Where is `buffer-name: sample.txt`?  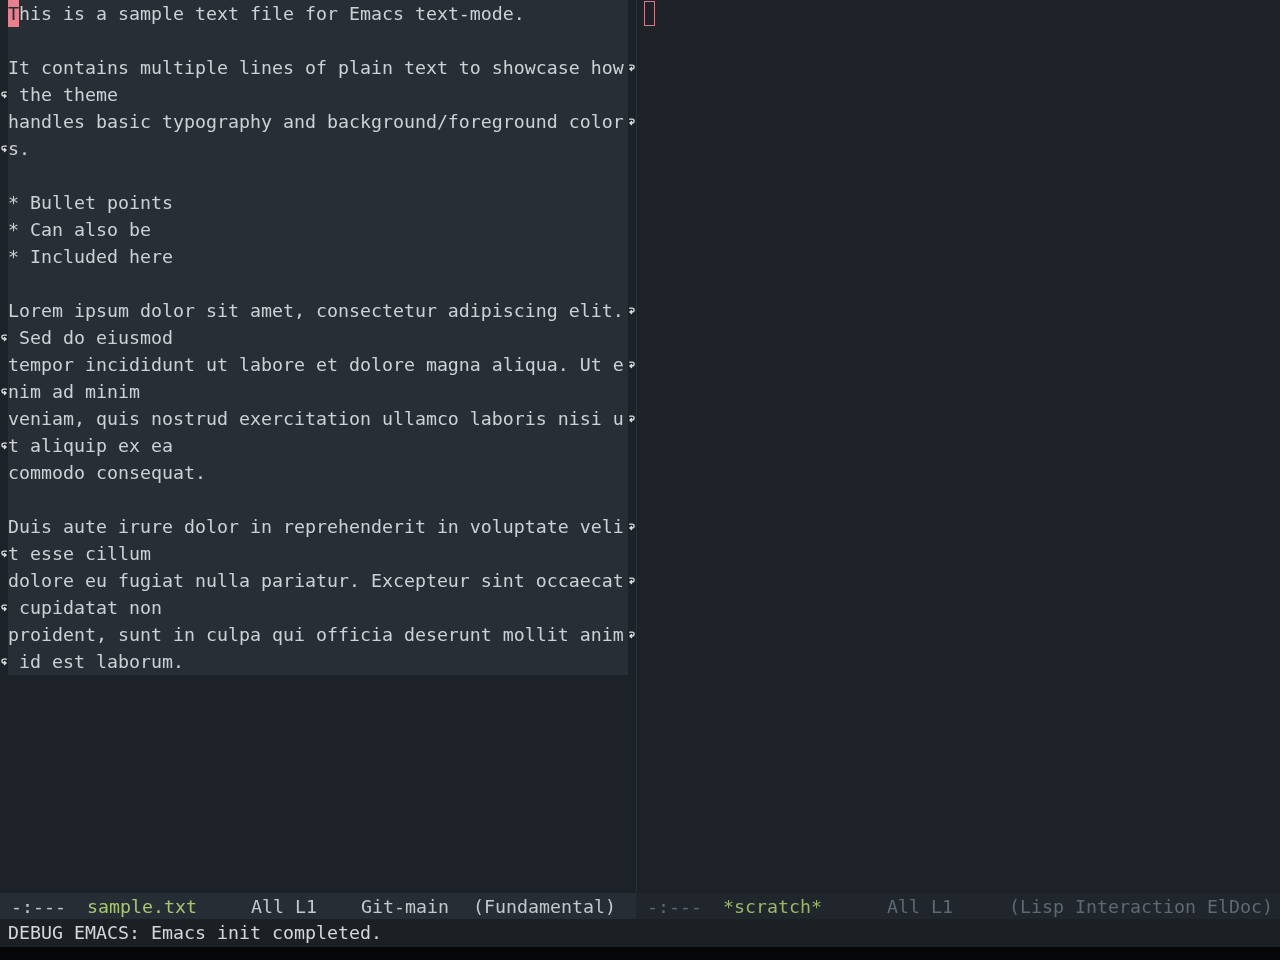 buffer-name: sample.txt is located at coordinates (142, 906).